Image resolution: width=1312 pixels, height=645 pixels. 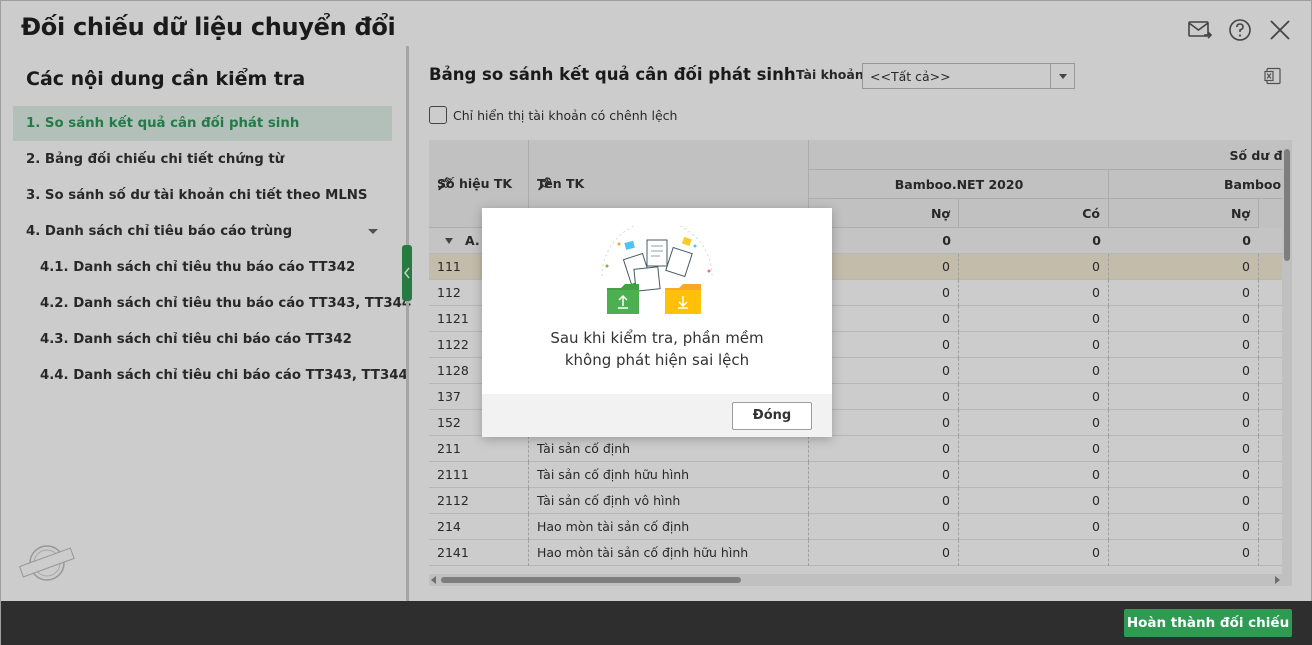 I want to click on dialog-message-line: Sau khi kiểm tra, phần mềm, so click(x=657, y=338).